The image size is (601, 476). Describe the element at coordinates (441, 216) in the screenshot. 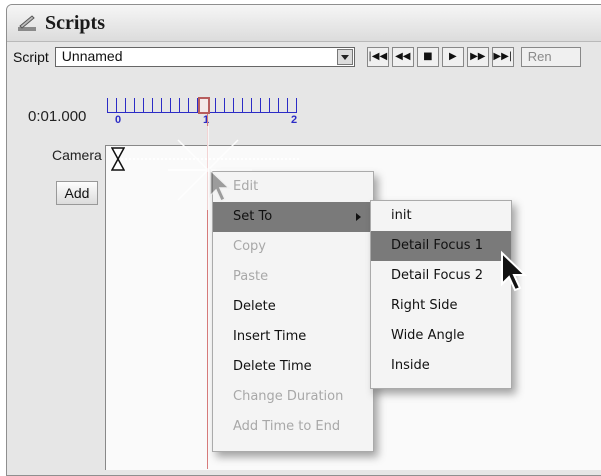

I see `submenu-item-init: init` at that location.